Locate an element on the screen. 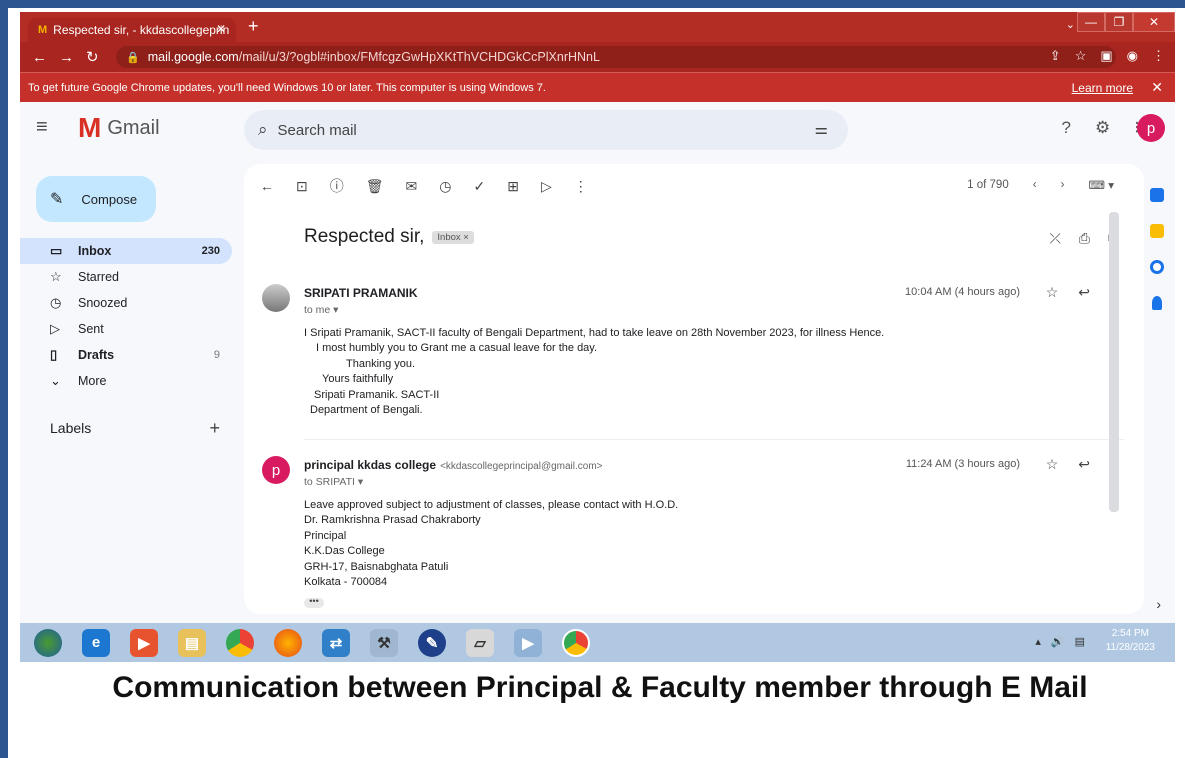 This screenshot has height=758, width=1185. show-trimmed-content-icon: ••• is located at coordinates (314, 602).